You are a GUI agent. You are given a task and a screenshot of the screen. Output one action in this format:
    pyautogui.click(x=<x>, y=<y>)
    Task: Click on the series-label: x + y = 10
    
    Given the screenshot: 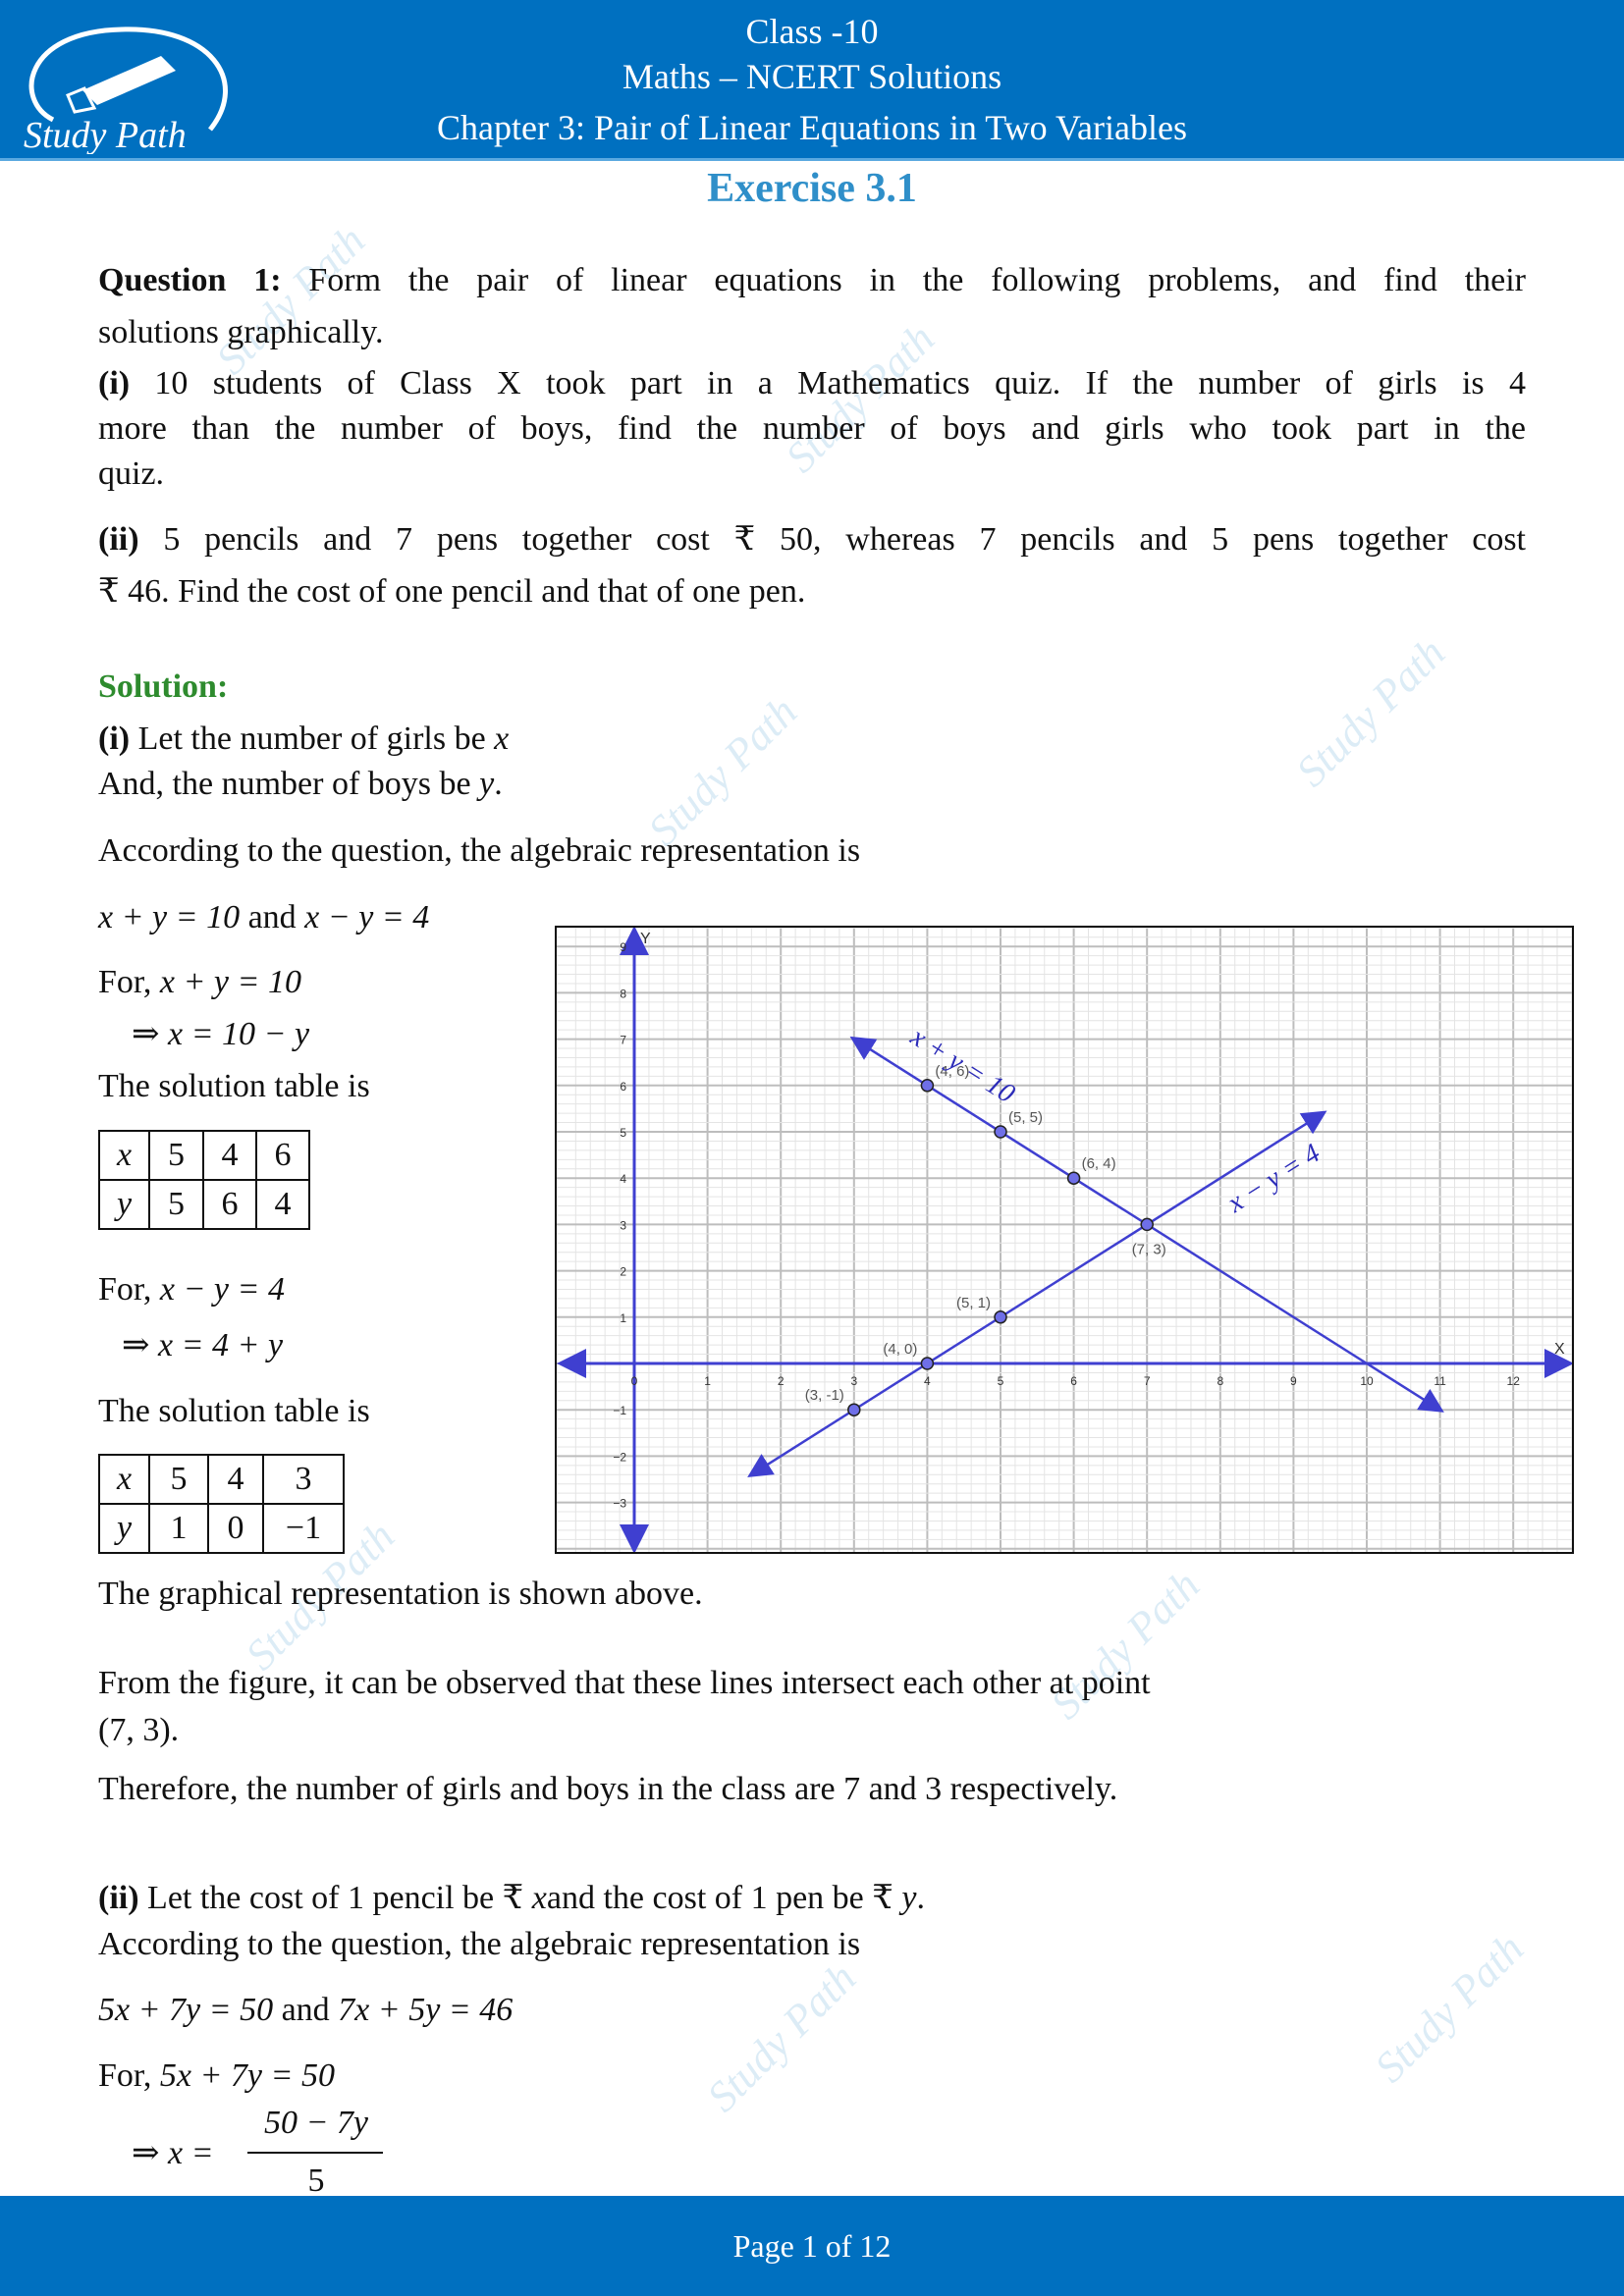 What is the action you would take?
    pyautogui.click(x=962, y=1065)
    